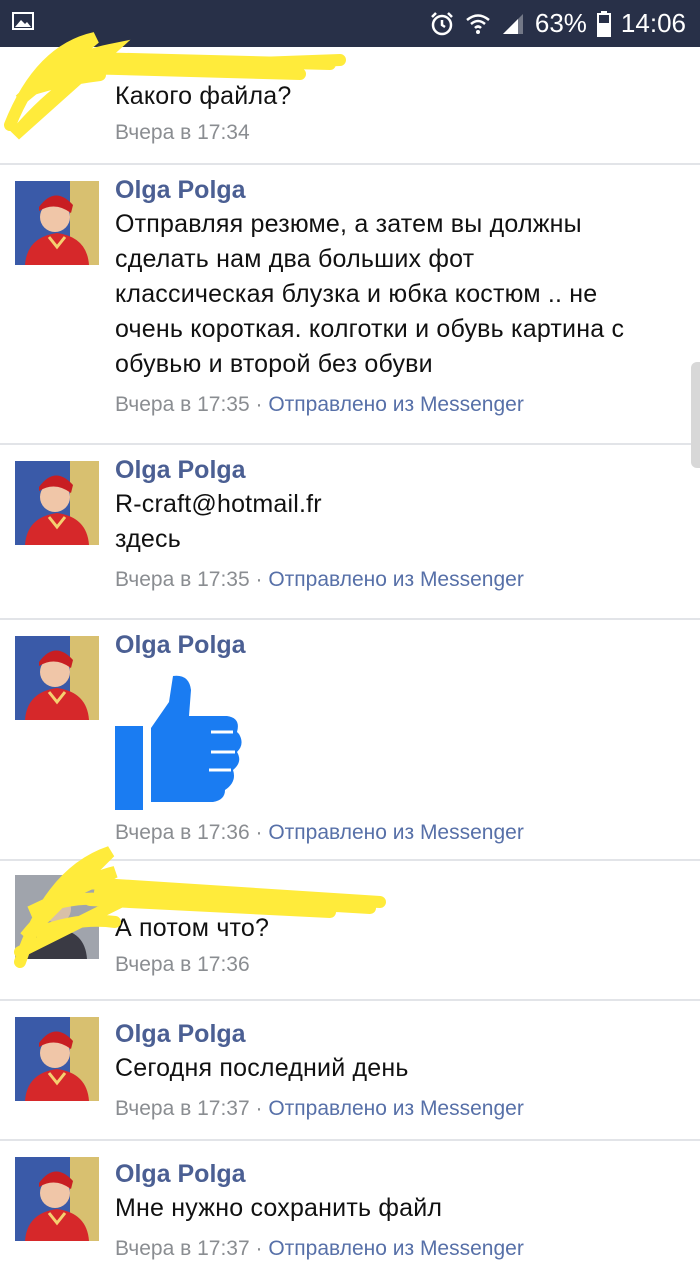 The width and height of the screenshot is (700, 1281). What do you see at coordinates (262, 1068) in the screenshot?
I see `message-text: Сегодня последний день` at bounding box center [262, 1068].